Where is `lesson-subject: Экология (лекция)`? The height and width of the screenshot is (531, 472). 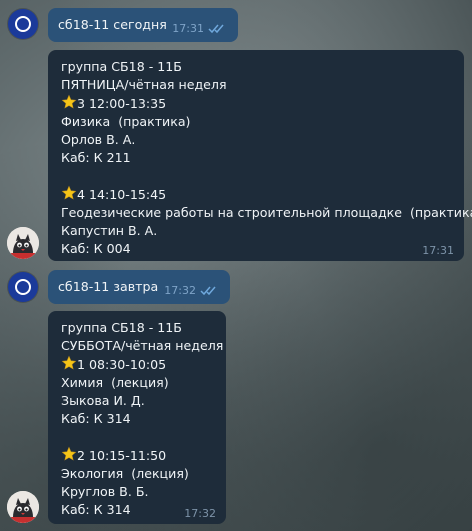 lesson-subject: Экология (лекция) is located at coordinates (125, 473).